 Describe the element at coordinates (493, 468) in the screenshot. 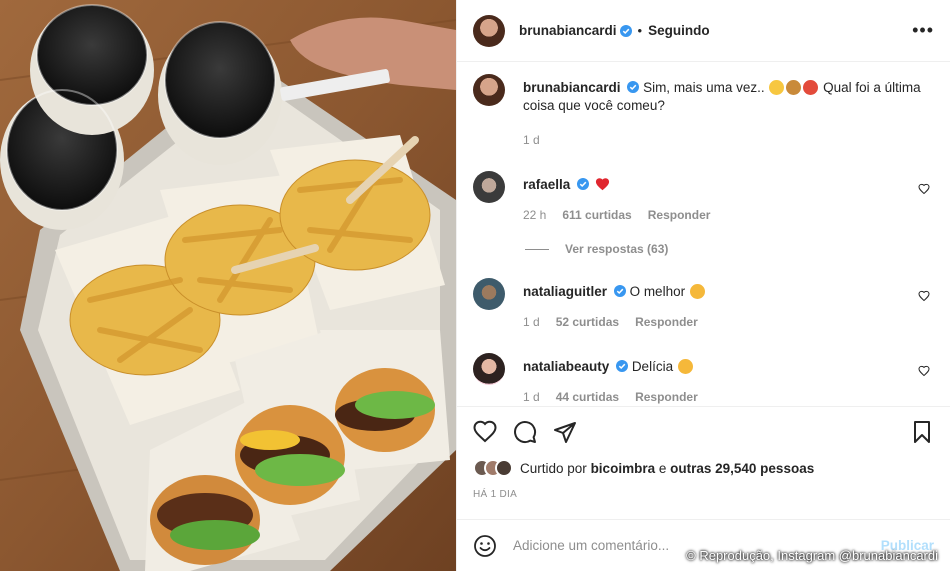

I see `liker-avatars` at that location.